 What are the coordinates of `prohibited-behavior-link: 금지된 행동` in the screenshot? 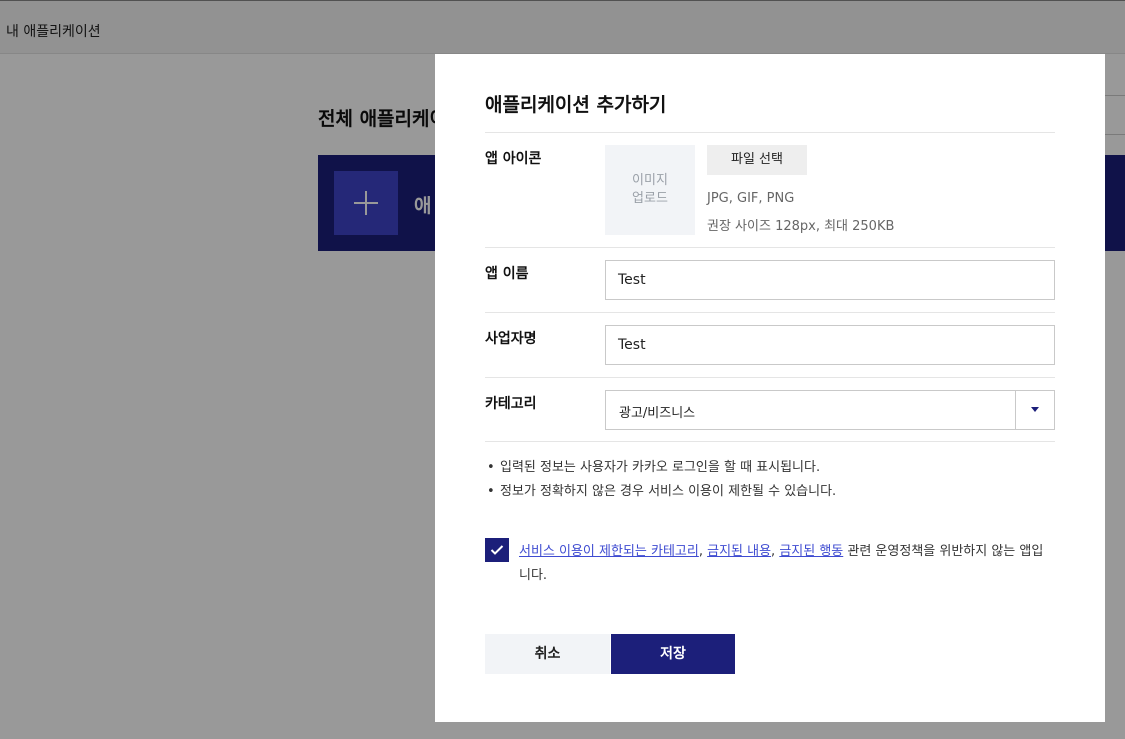 It's located at (811, 551).